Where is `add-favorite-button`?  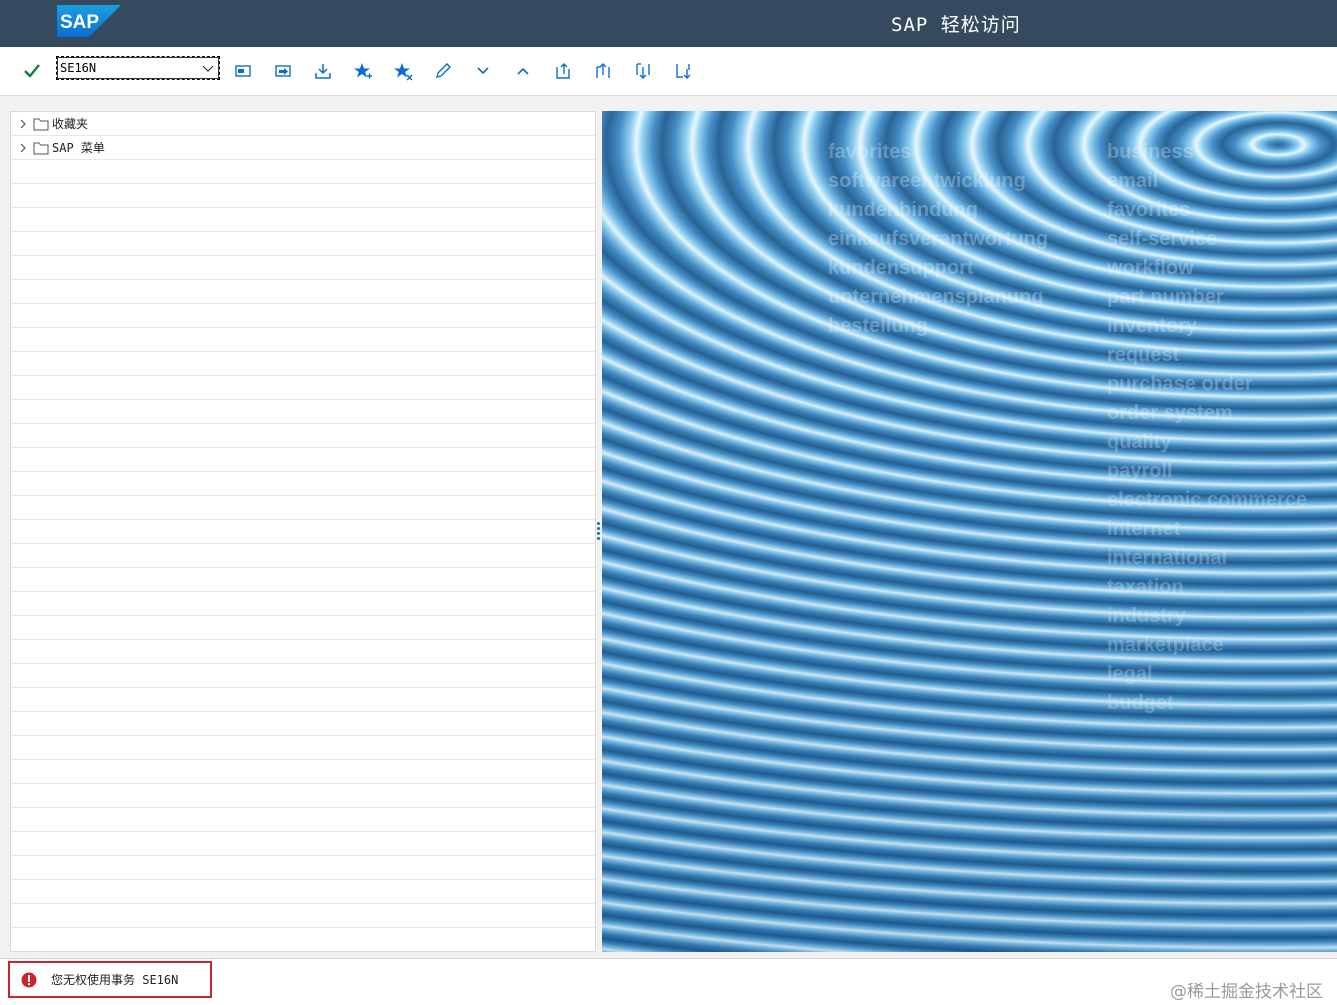
add-favorite-button is located at coordinates (363, 71).